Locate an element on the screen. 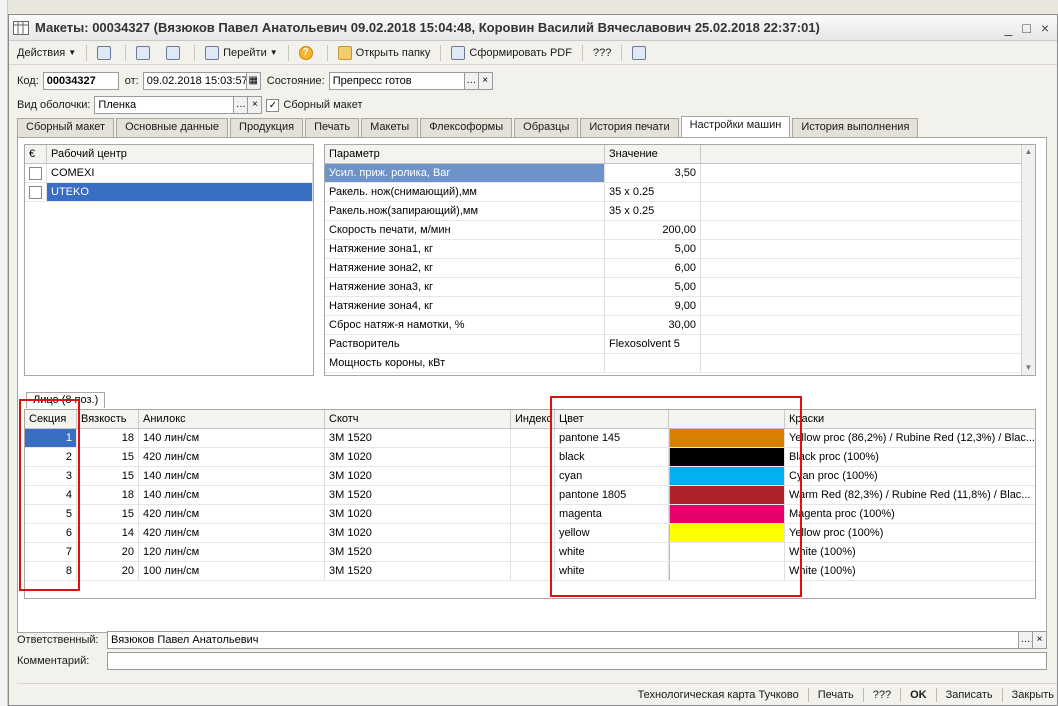 Image resolution: width=1058 pixels, height=706 pixels. help-button: ? is located at coordinates (308, 53).